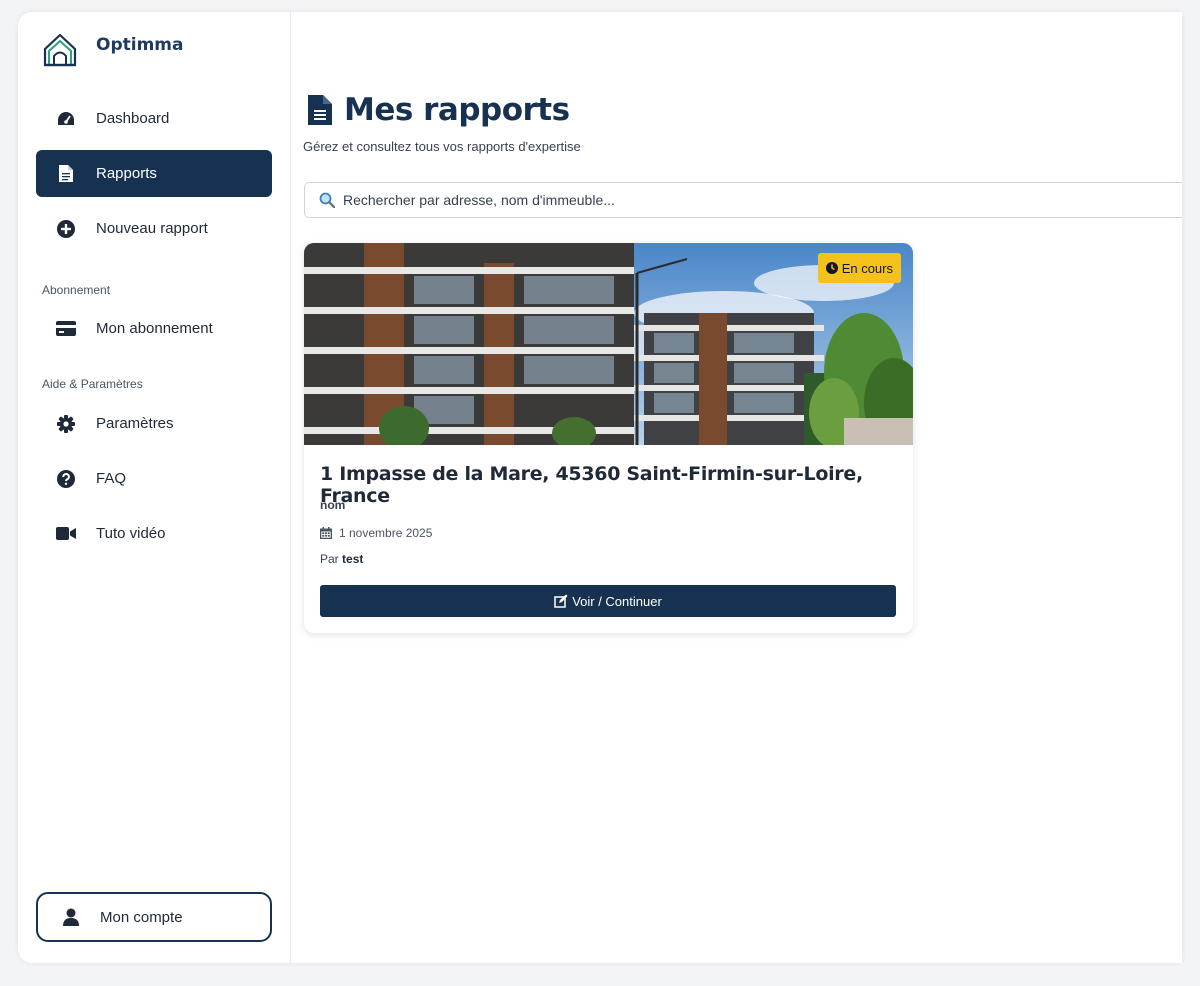  I want to click on sidebar-item-label: Paramètres, so click(135, 423).